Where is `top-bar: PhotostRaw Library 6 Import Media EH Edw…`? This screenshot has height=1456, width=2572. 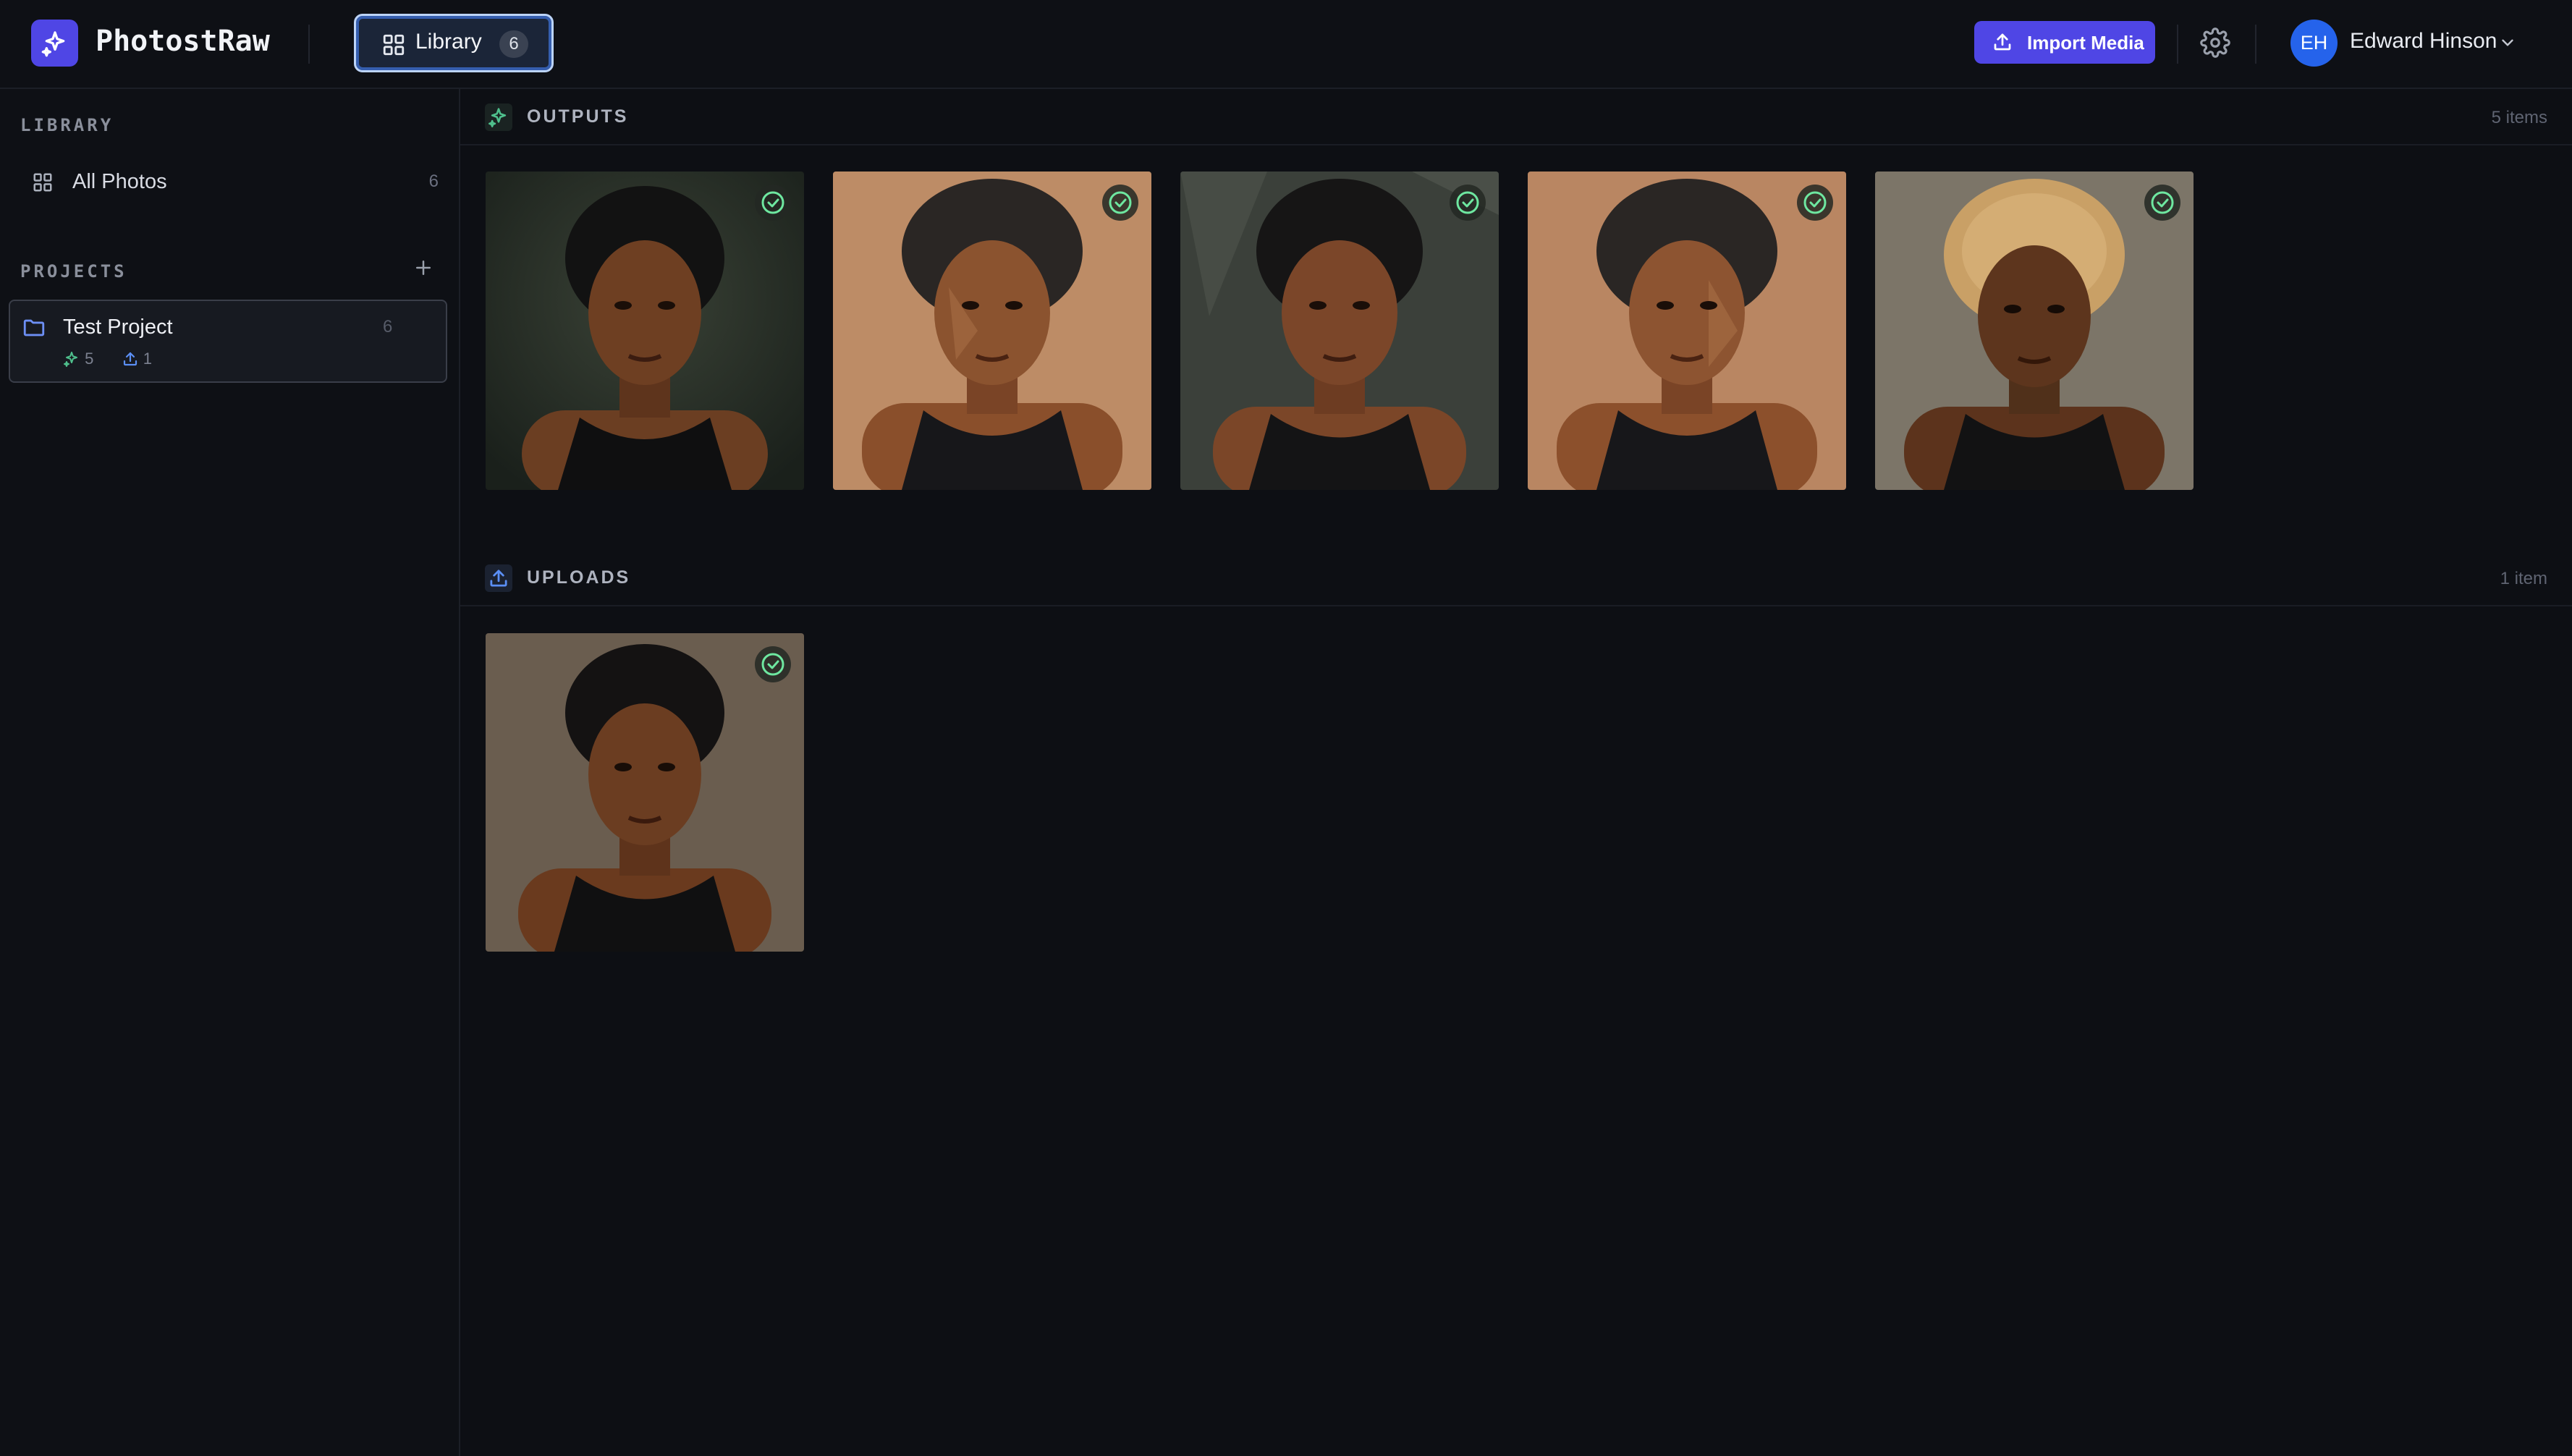 top-bar: PhotostRaw Library 6 Import Media EH Edw… is located at coordinates (1286, 44).